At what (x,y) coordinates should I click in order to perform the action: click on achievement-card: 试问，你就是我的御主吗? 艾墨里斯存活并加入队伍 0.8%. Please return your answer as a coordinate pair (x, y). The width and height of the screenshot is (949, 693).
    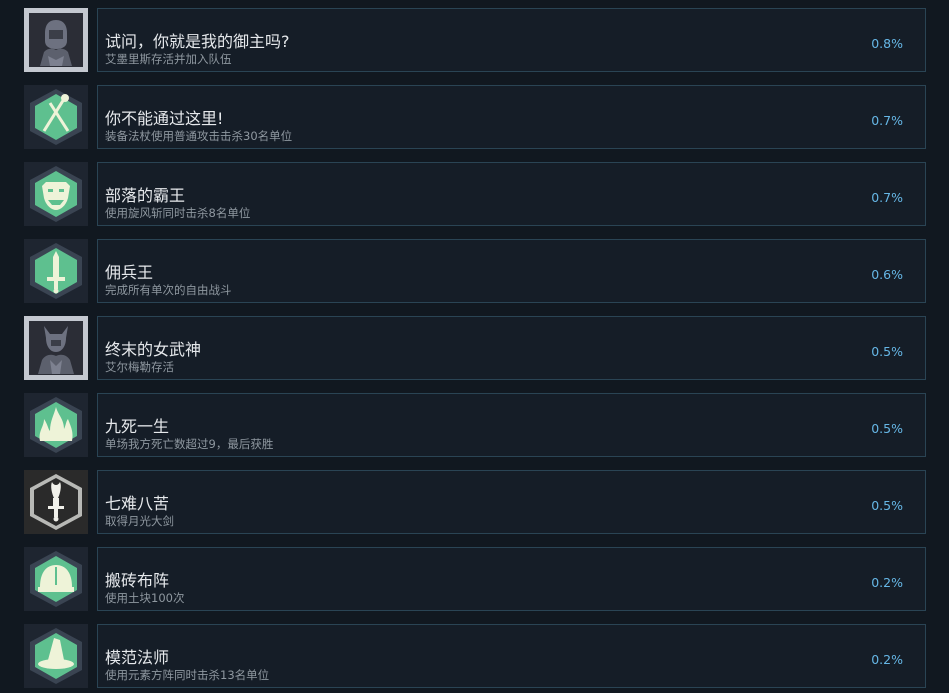
    Looking at the image, I should click on (511, 40).